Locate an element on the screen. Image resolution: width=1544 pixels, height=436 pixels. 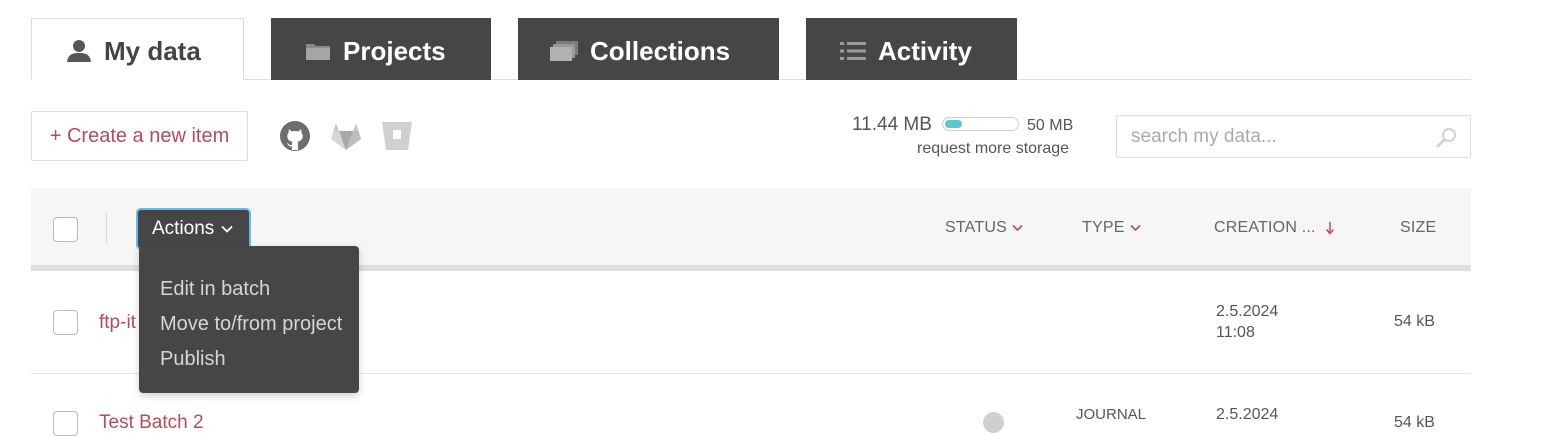
row-creation-time: 11:08 is located at coordinates (1235, 332).